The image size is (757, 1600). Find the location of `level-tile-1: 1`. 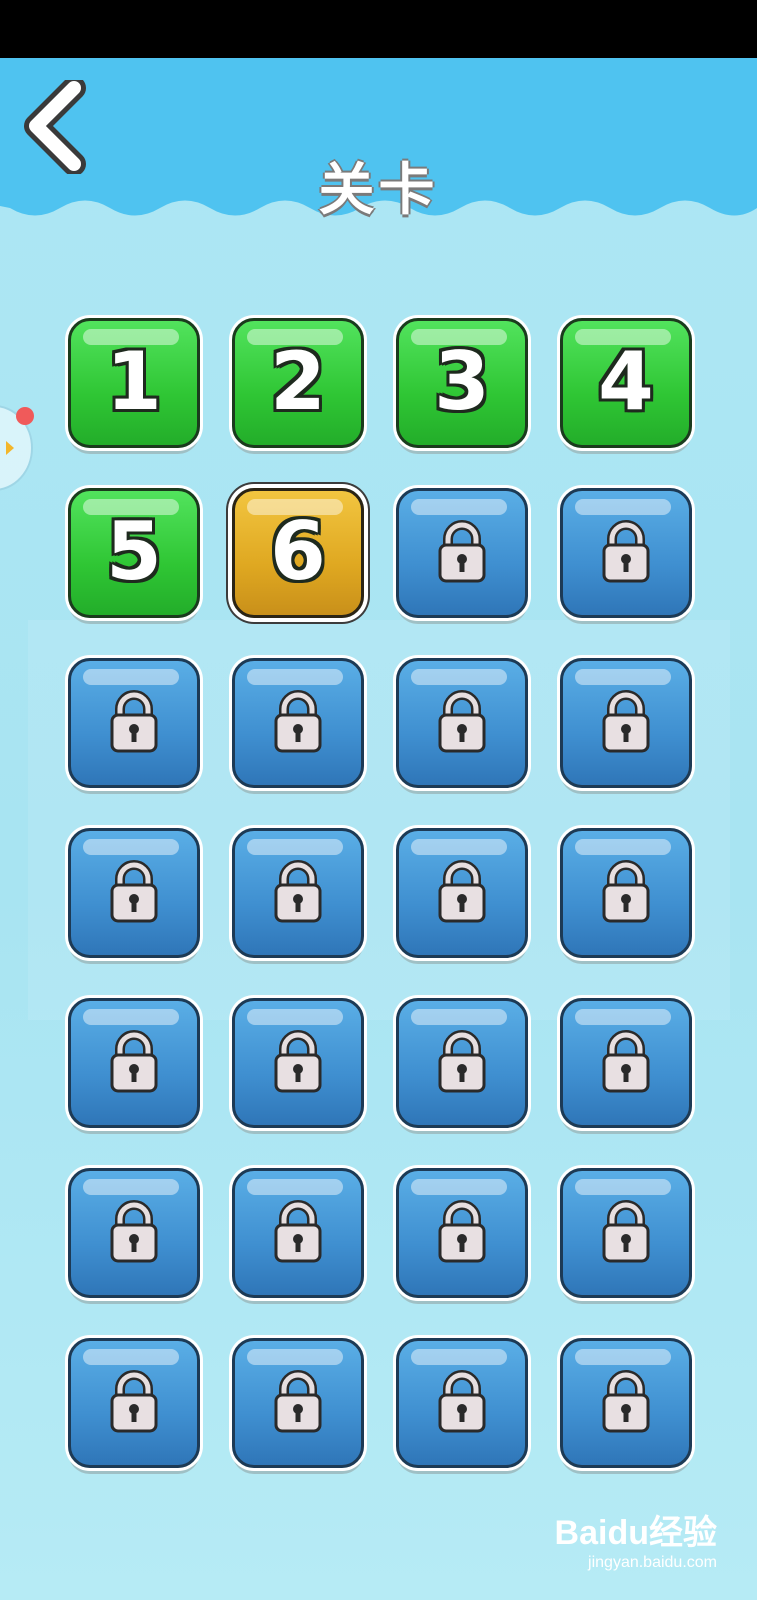

level-tile-1: 1 is located at coordinates (134, 383).